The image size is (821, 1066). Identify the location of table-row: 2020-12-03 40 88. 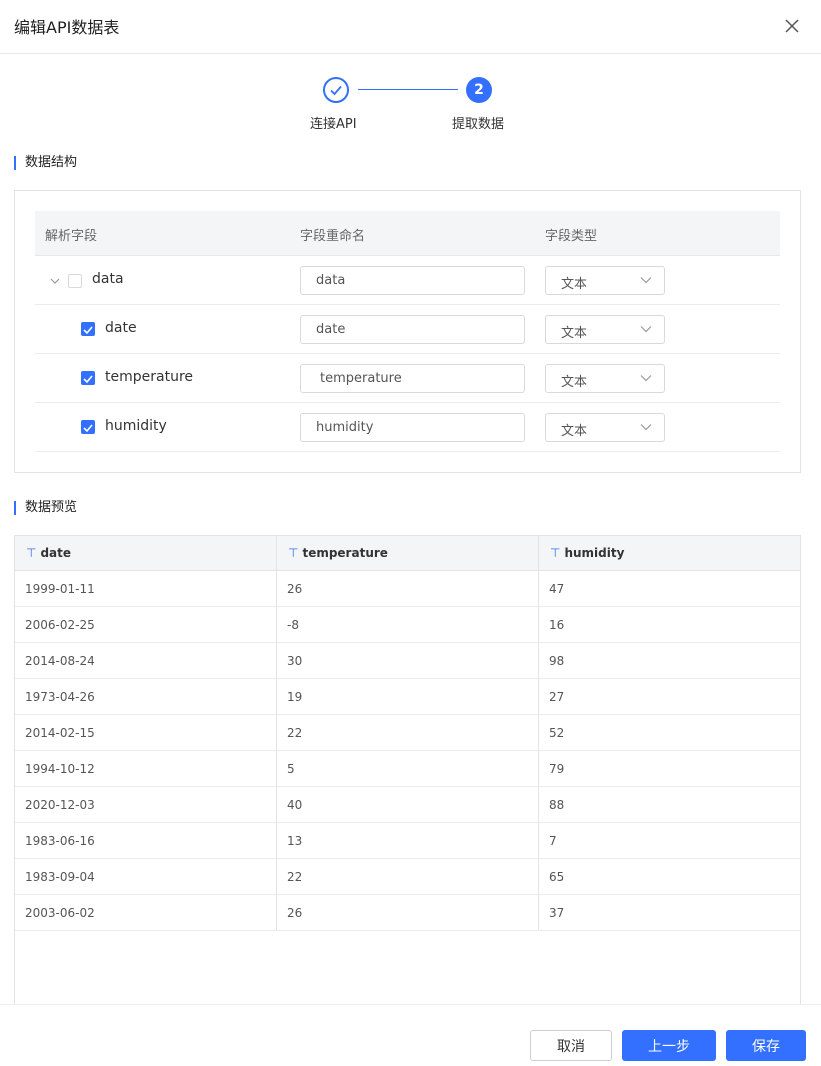
(407, 805).